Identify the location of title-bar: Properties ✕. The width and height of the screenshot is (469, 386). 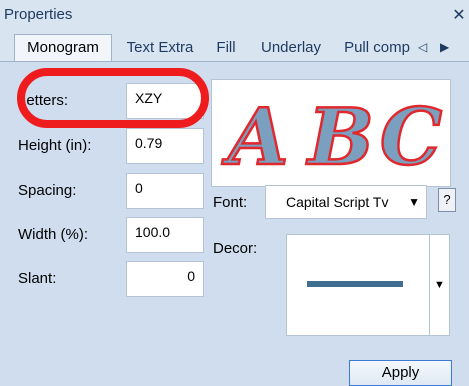
(234, 16).